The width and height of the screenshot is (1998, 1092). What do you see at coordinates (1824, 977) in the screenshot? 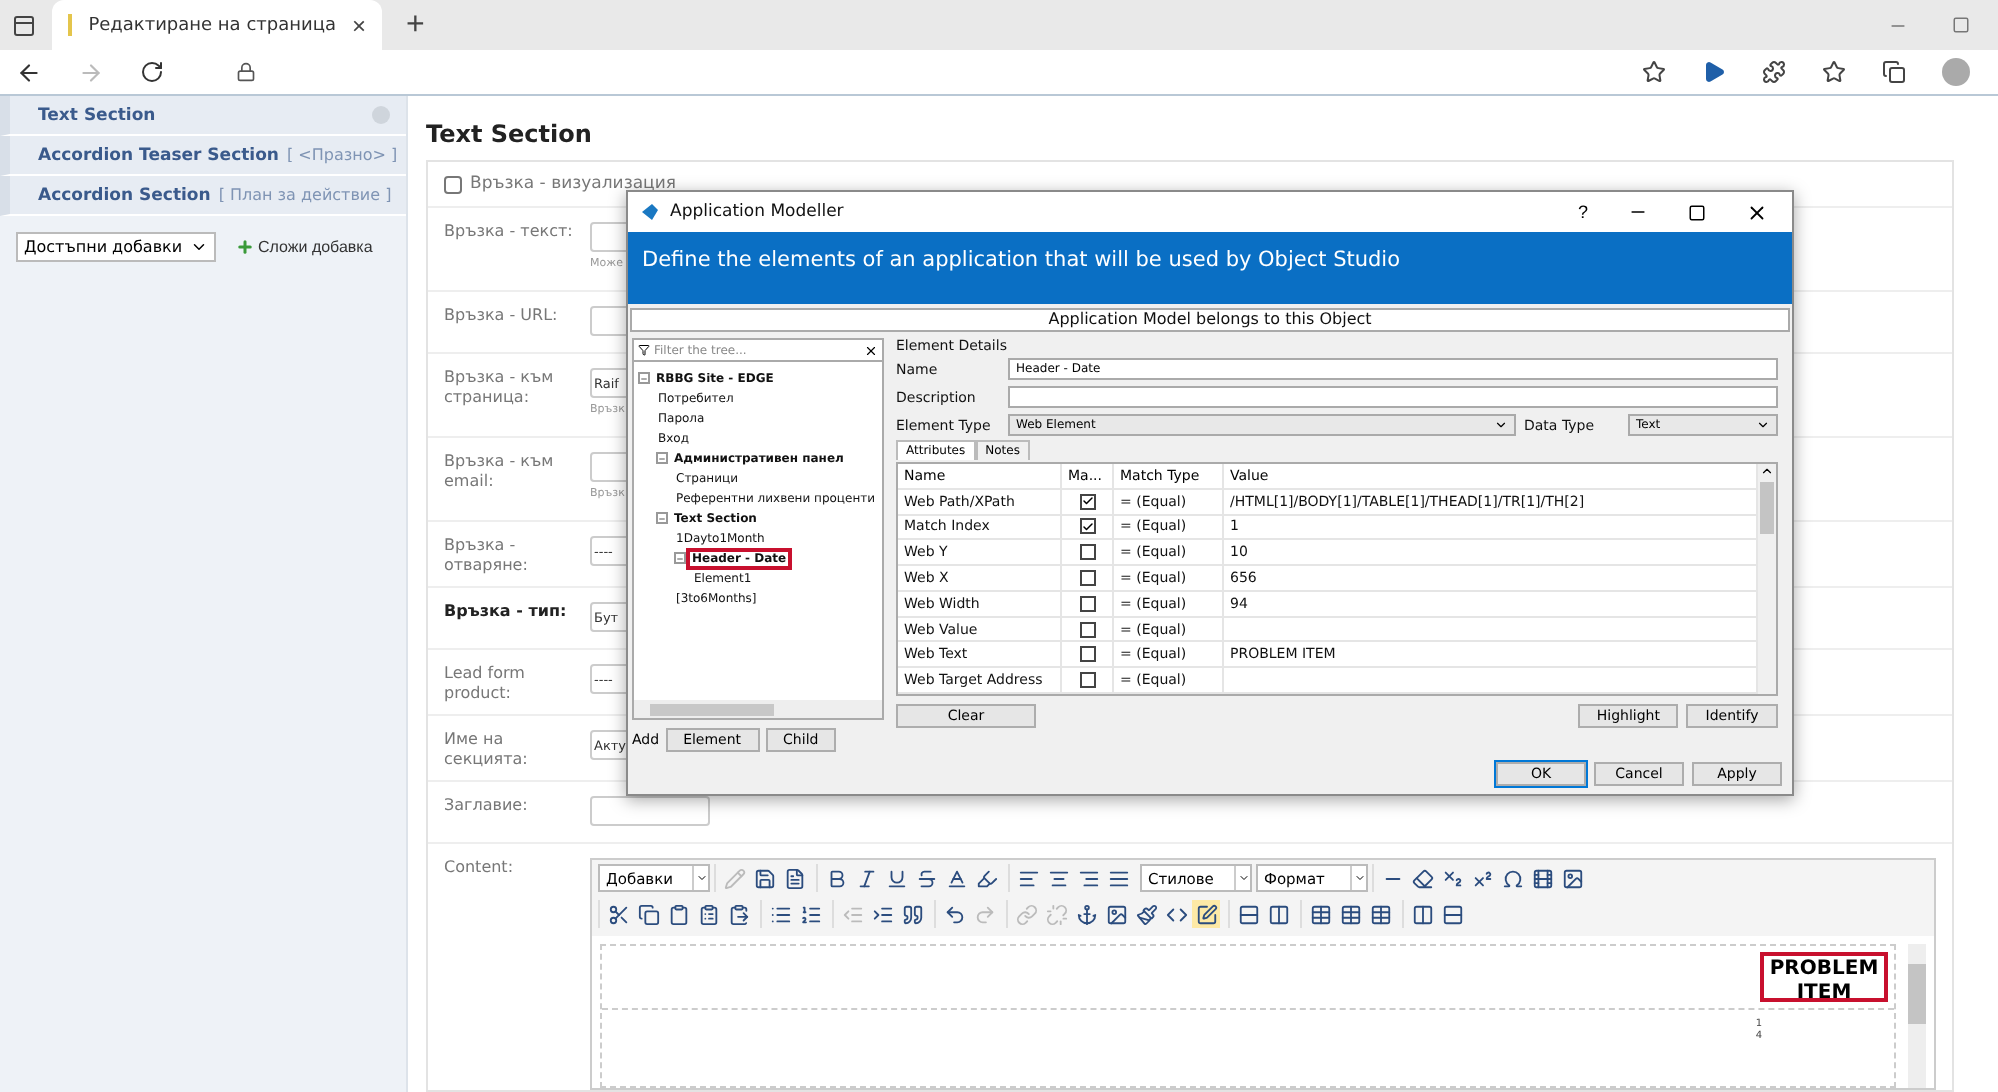
I see `table-cell: PROBLEM ITEM` at bounding box center [1824, 977].